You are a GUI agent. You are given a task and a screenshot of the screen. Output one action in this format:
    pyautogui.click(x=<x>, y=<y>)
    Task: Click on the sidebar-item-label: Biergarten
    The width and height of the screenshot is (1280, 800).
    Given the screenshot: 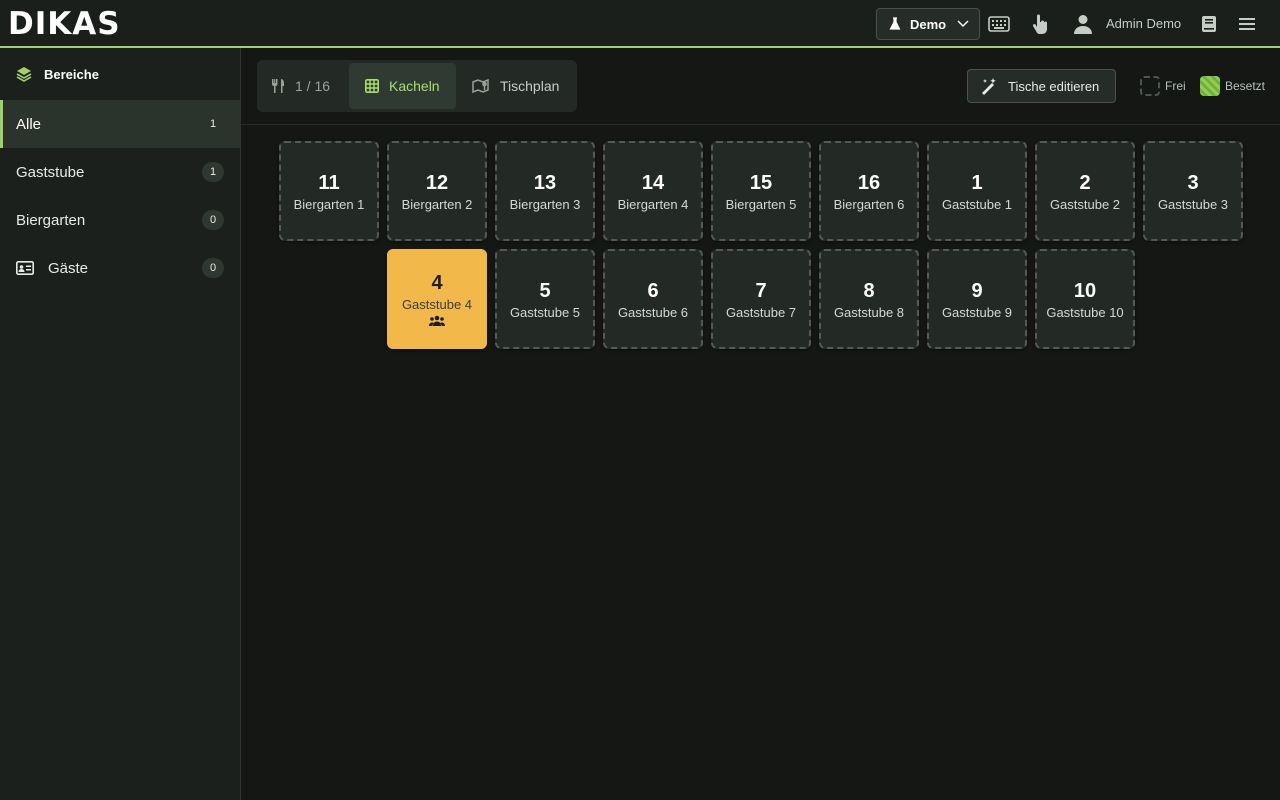 What is the action you would take?
    pyautogui.click(x=51, y=220)
    